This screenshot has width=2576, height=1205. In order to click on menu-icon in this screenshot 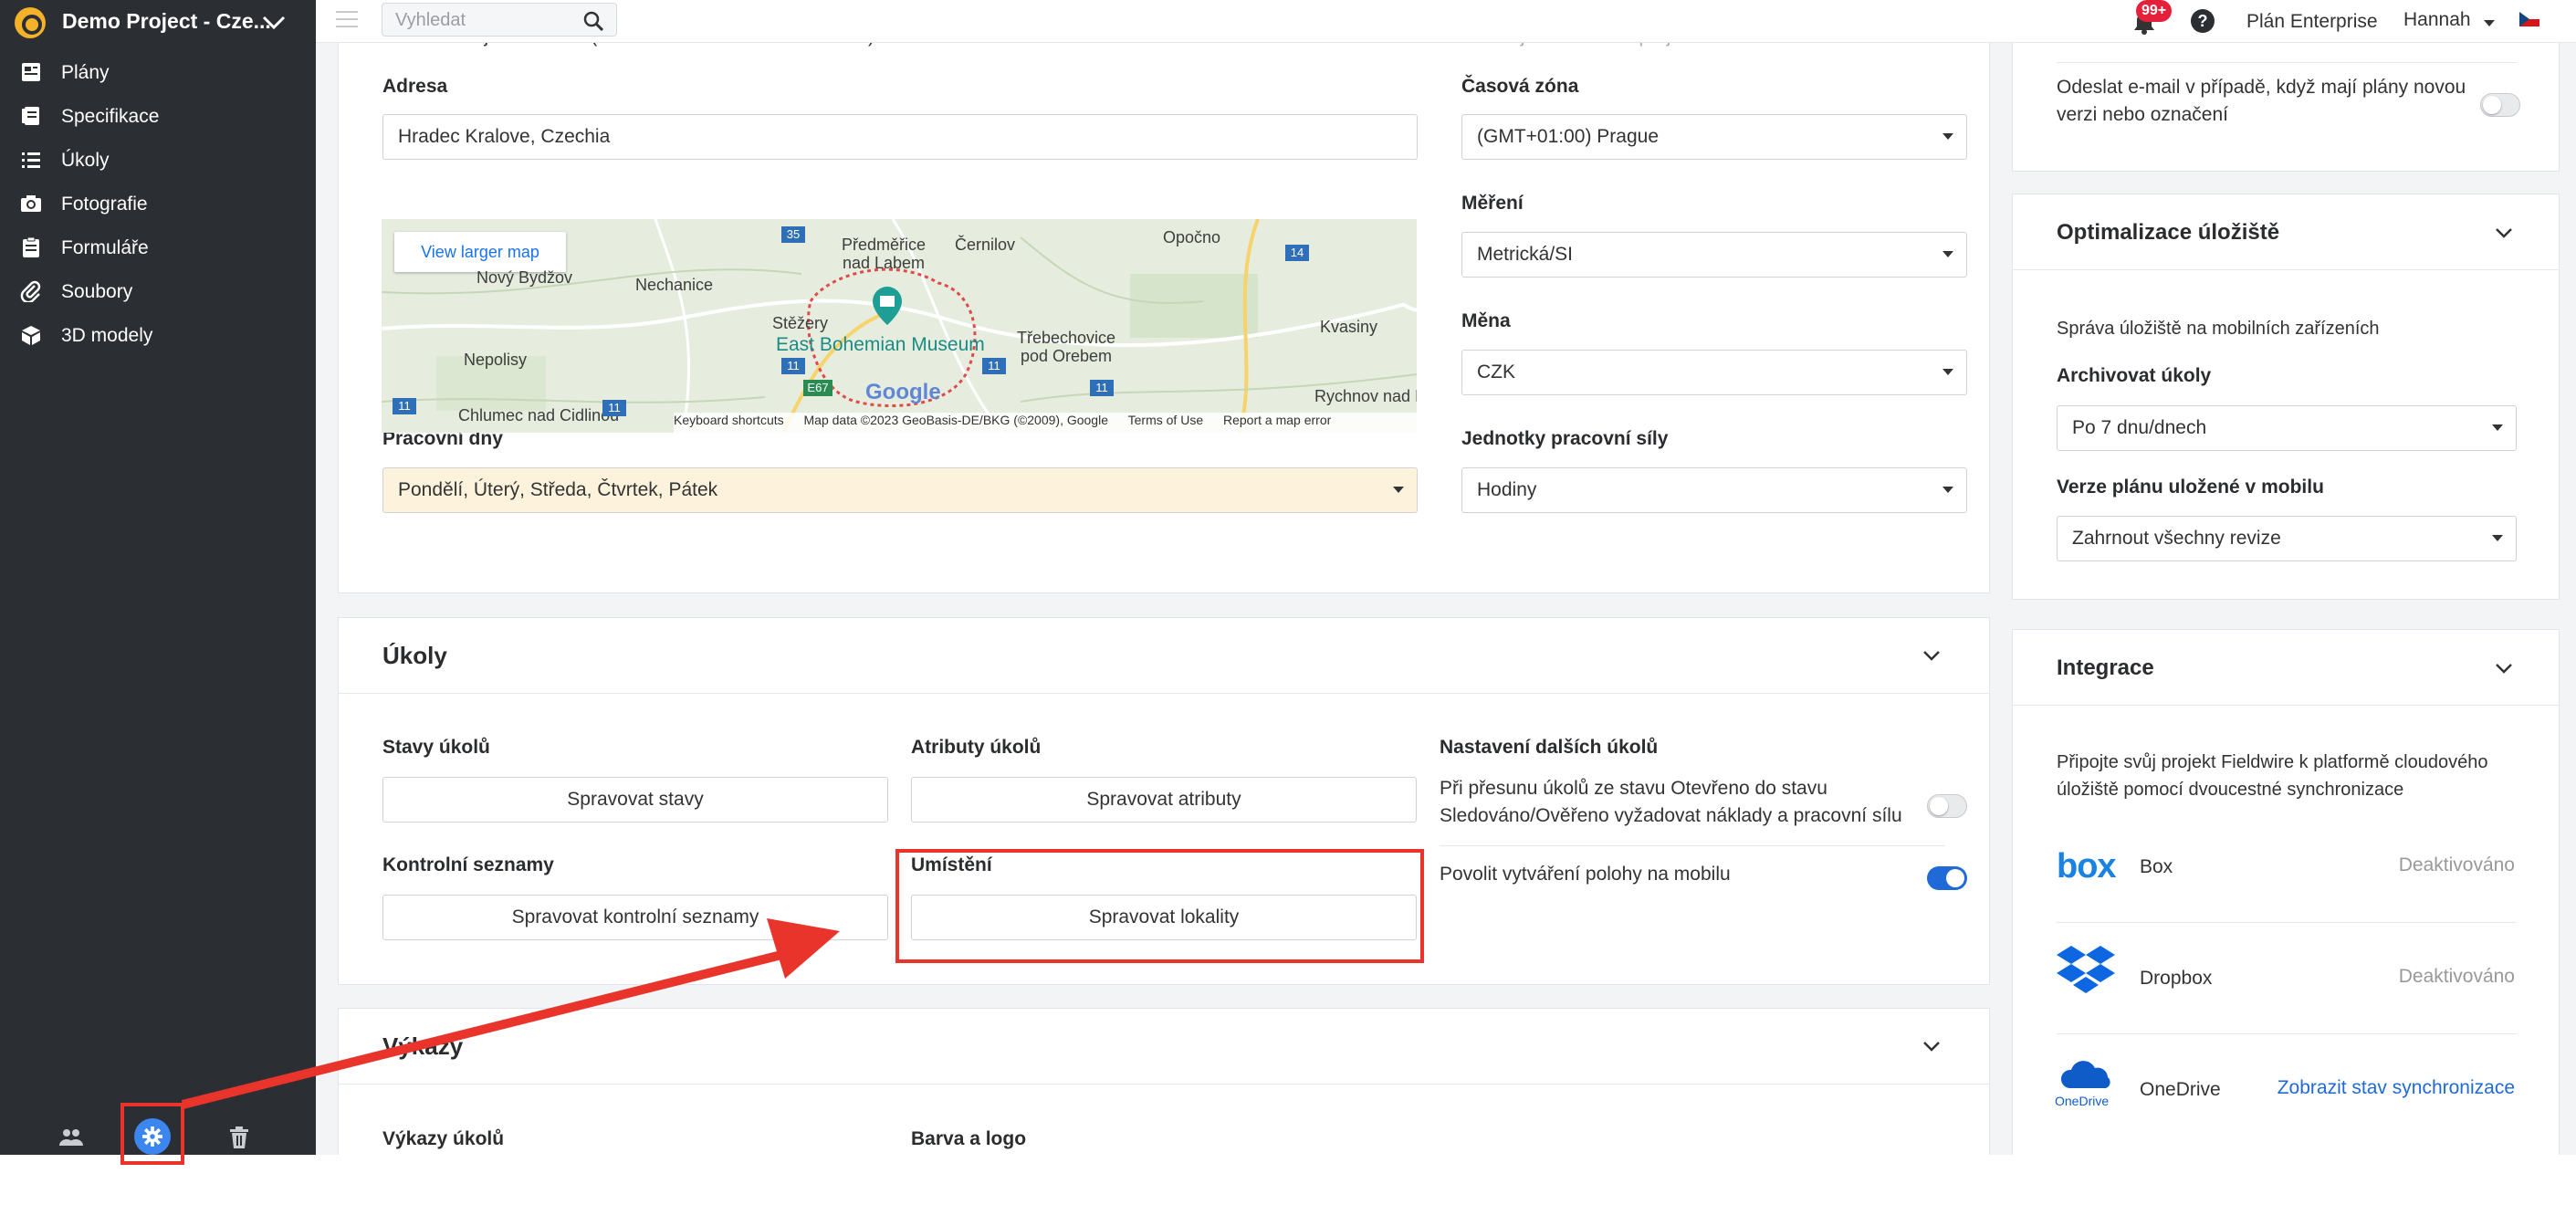, I will do `click(347, 20)`.